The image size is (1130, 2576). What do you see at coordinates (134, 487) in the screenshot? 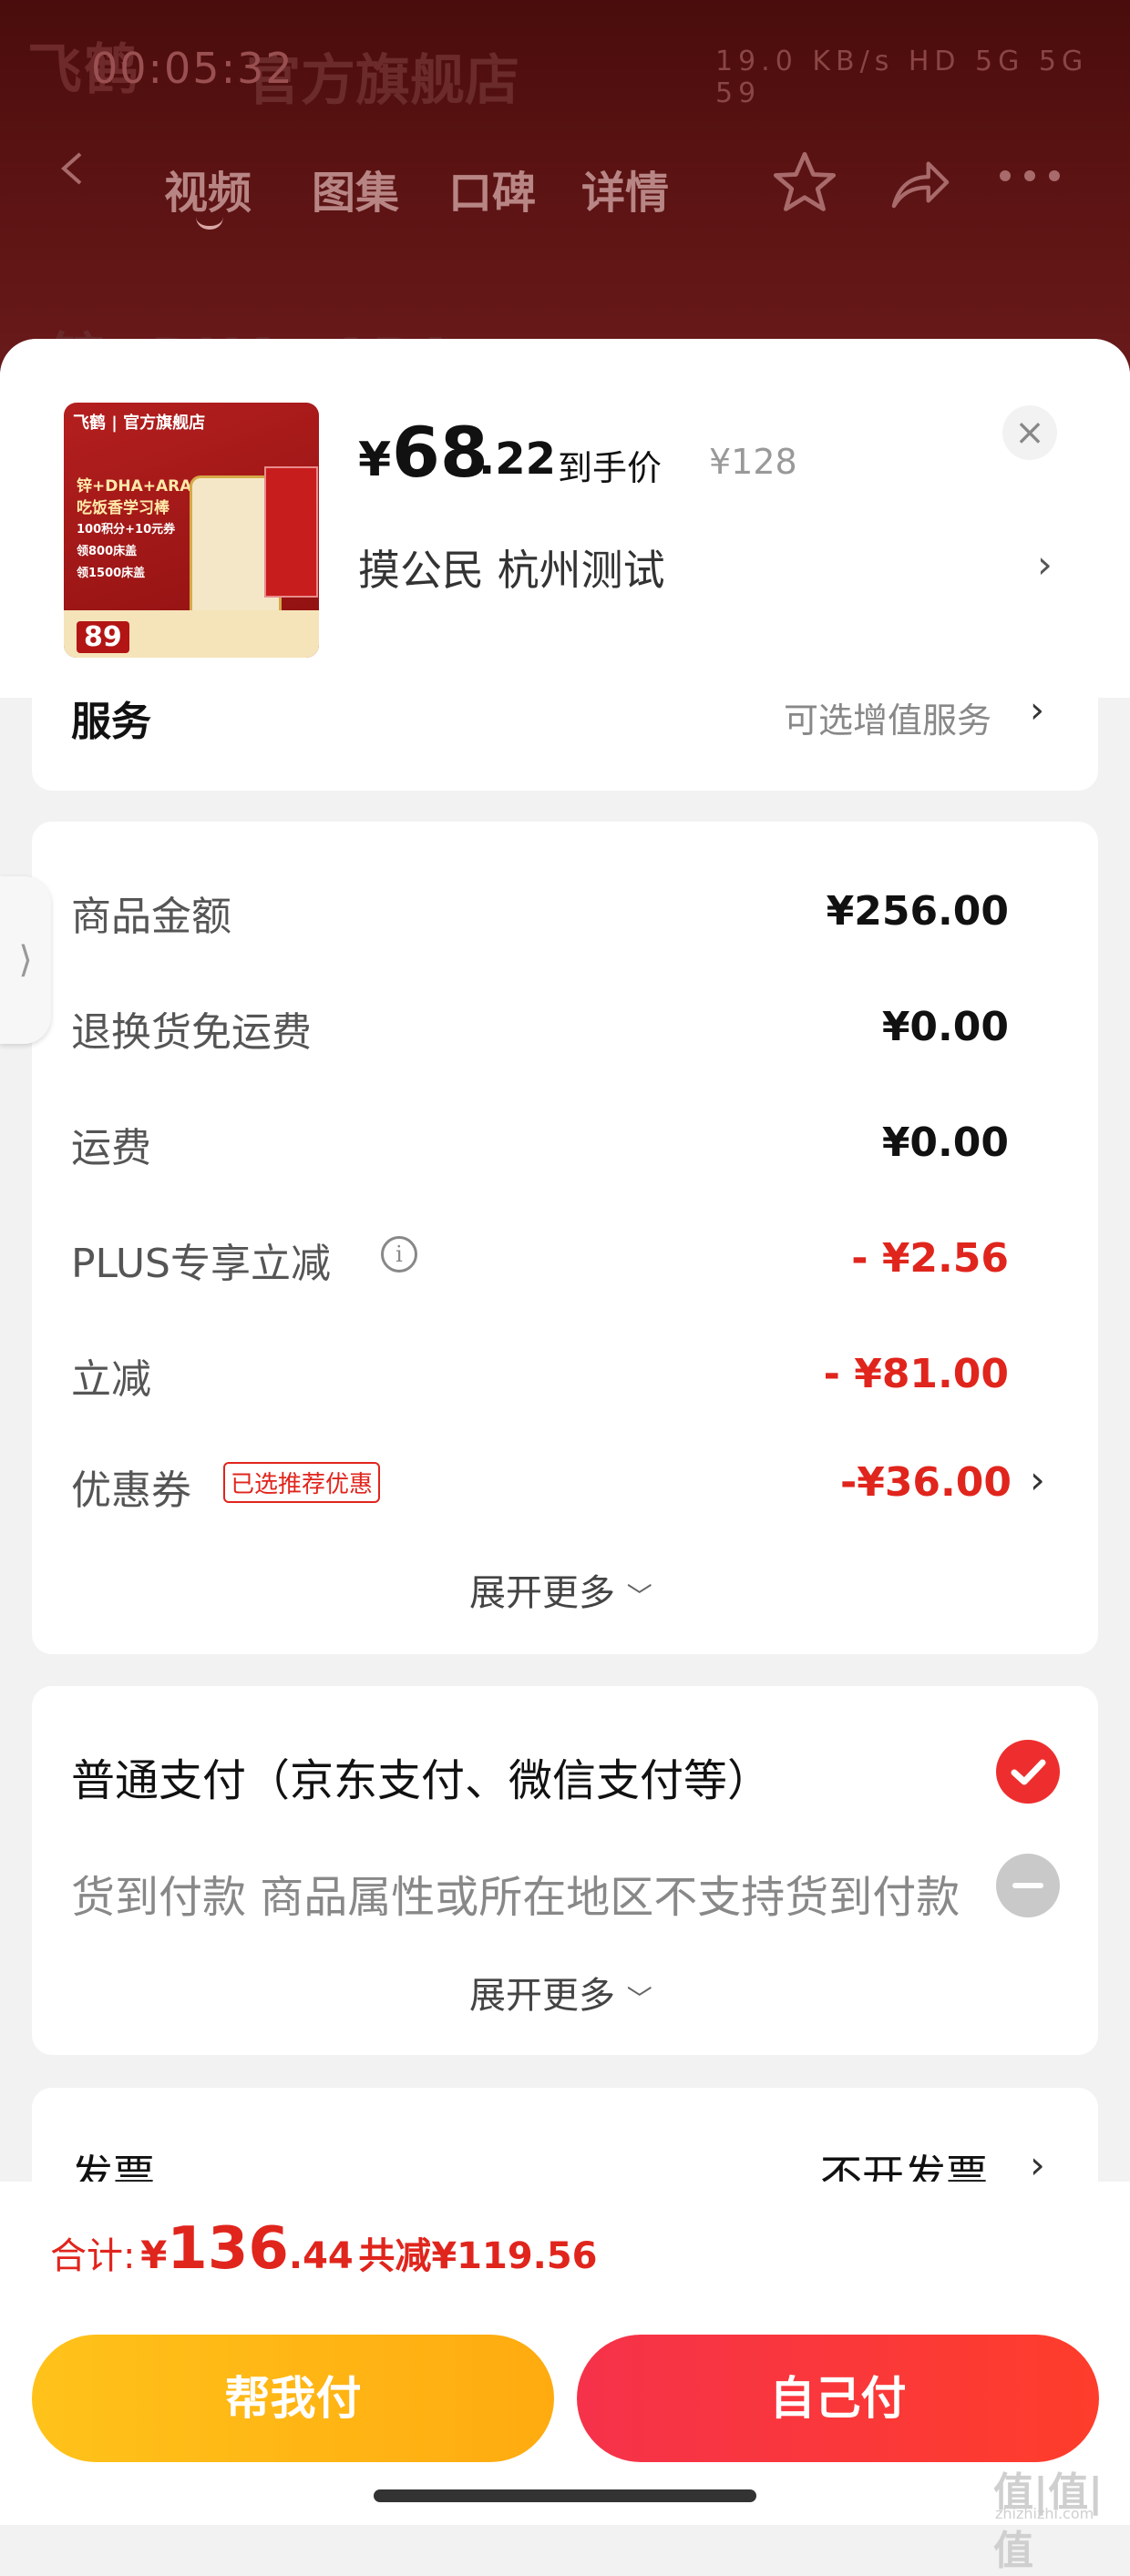
I see `thumb-line: 锌+DHA+ARA` at bounding box center [134, 487].